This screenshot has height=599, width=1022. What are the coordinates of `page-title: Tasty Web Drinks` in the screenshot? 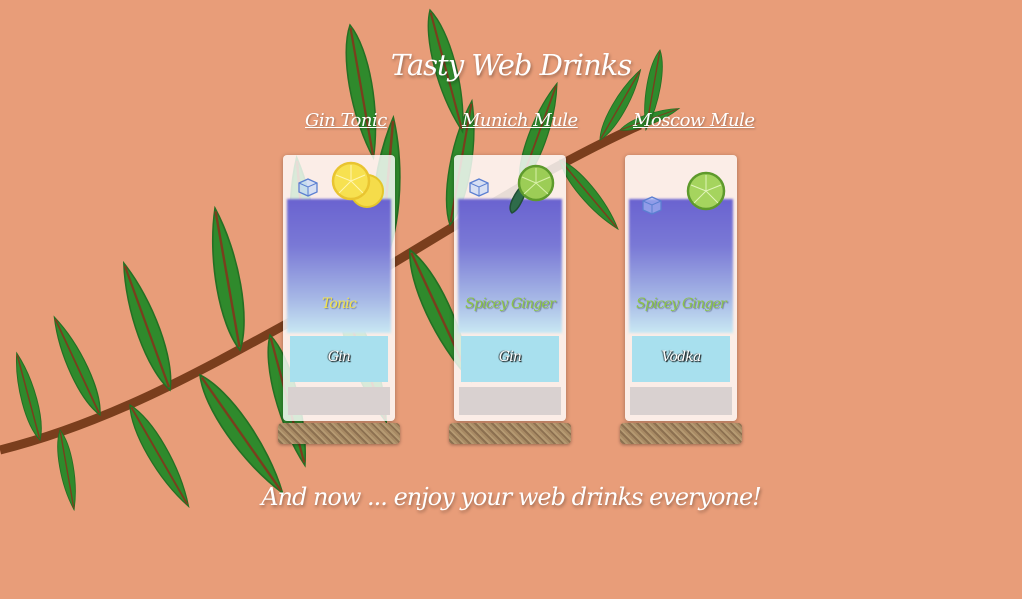 It's located at (511, 65).